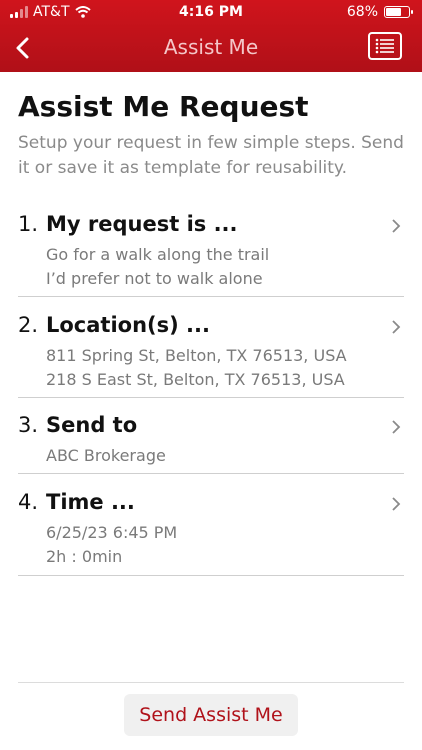 This screenshot has width=422, height=750. Describe the element at coordinates (112, 532) in the screenshot. I see `step-detail: 6/25/23 6:45 PM` at that location.